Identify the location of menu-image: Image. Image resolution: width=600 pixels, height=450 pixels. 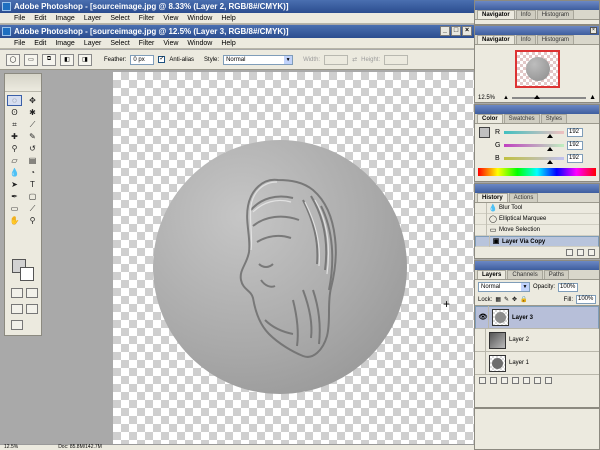
(64, 18).